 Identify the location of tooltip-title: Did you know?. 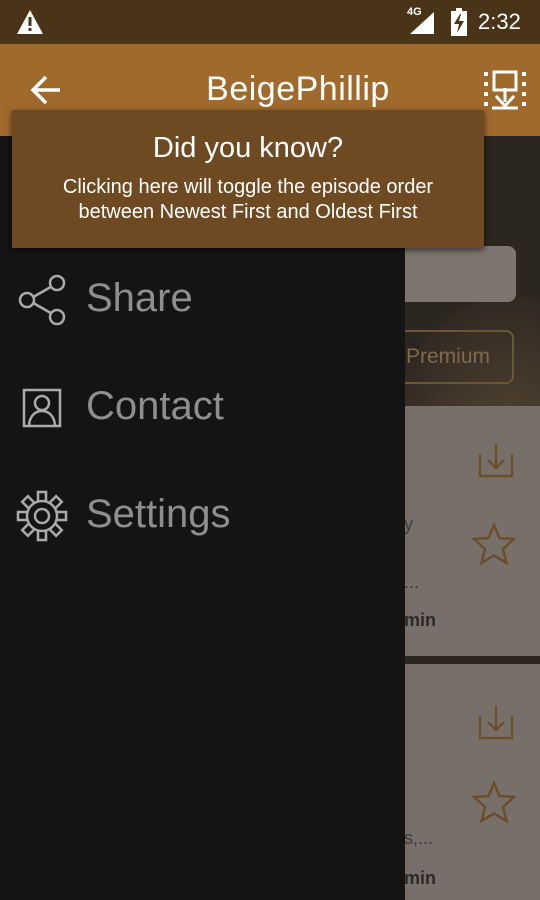
(248, 148).